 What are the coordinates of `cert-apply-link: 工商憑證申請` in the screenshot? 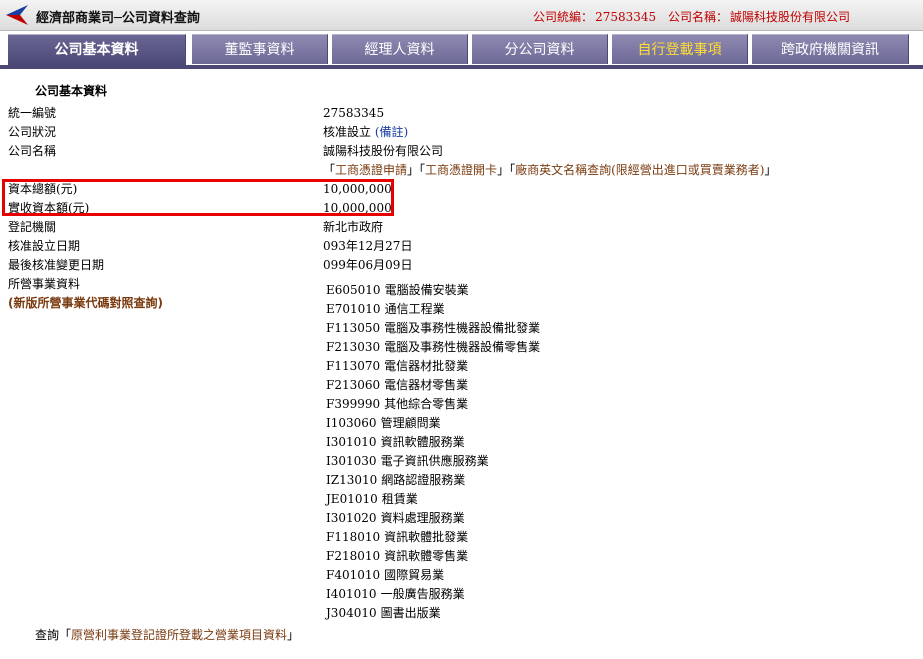 It's located at (371, 170).